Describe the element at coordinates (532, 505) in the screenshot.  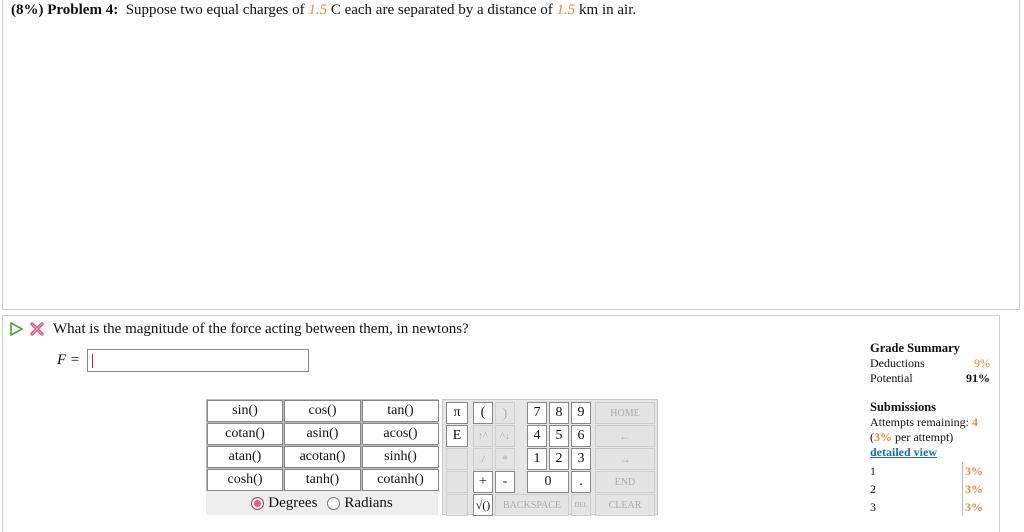
I see `key-backspace: BACKSPACE` at that location.